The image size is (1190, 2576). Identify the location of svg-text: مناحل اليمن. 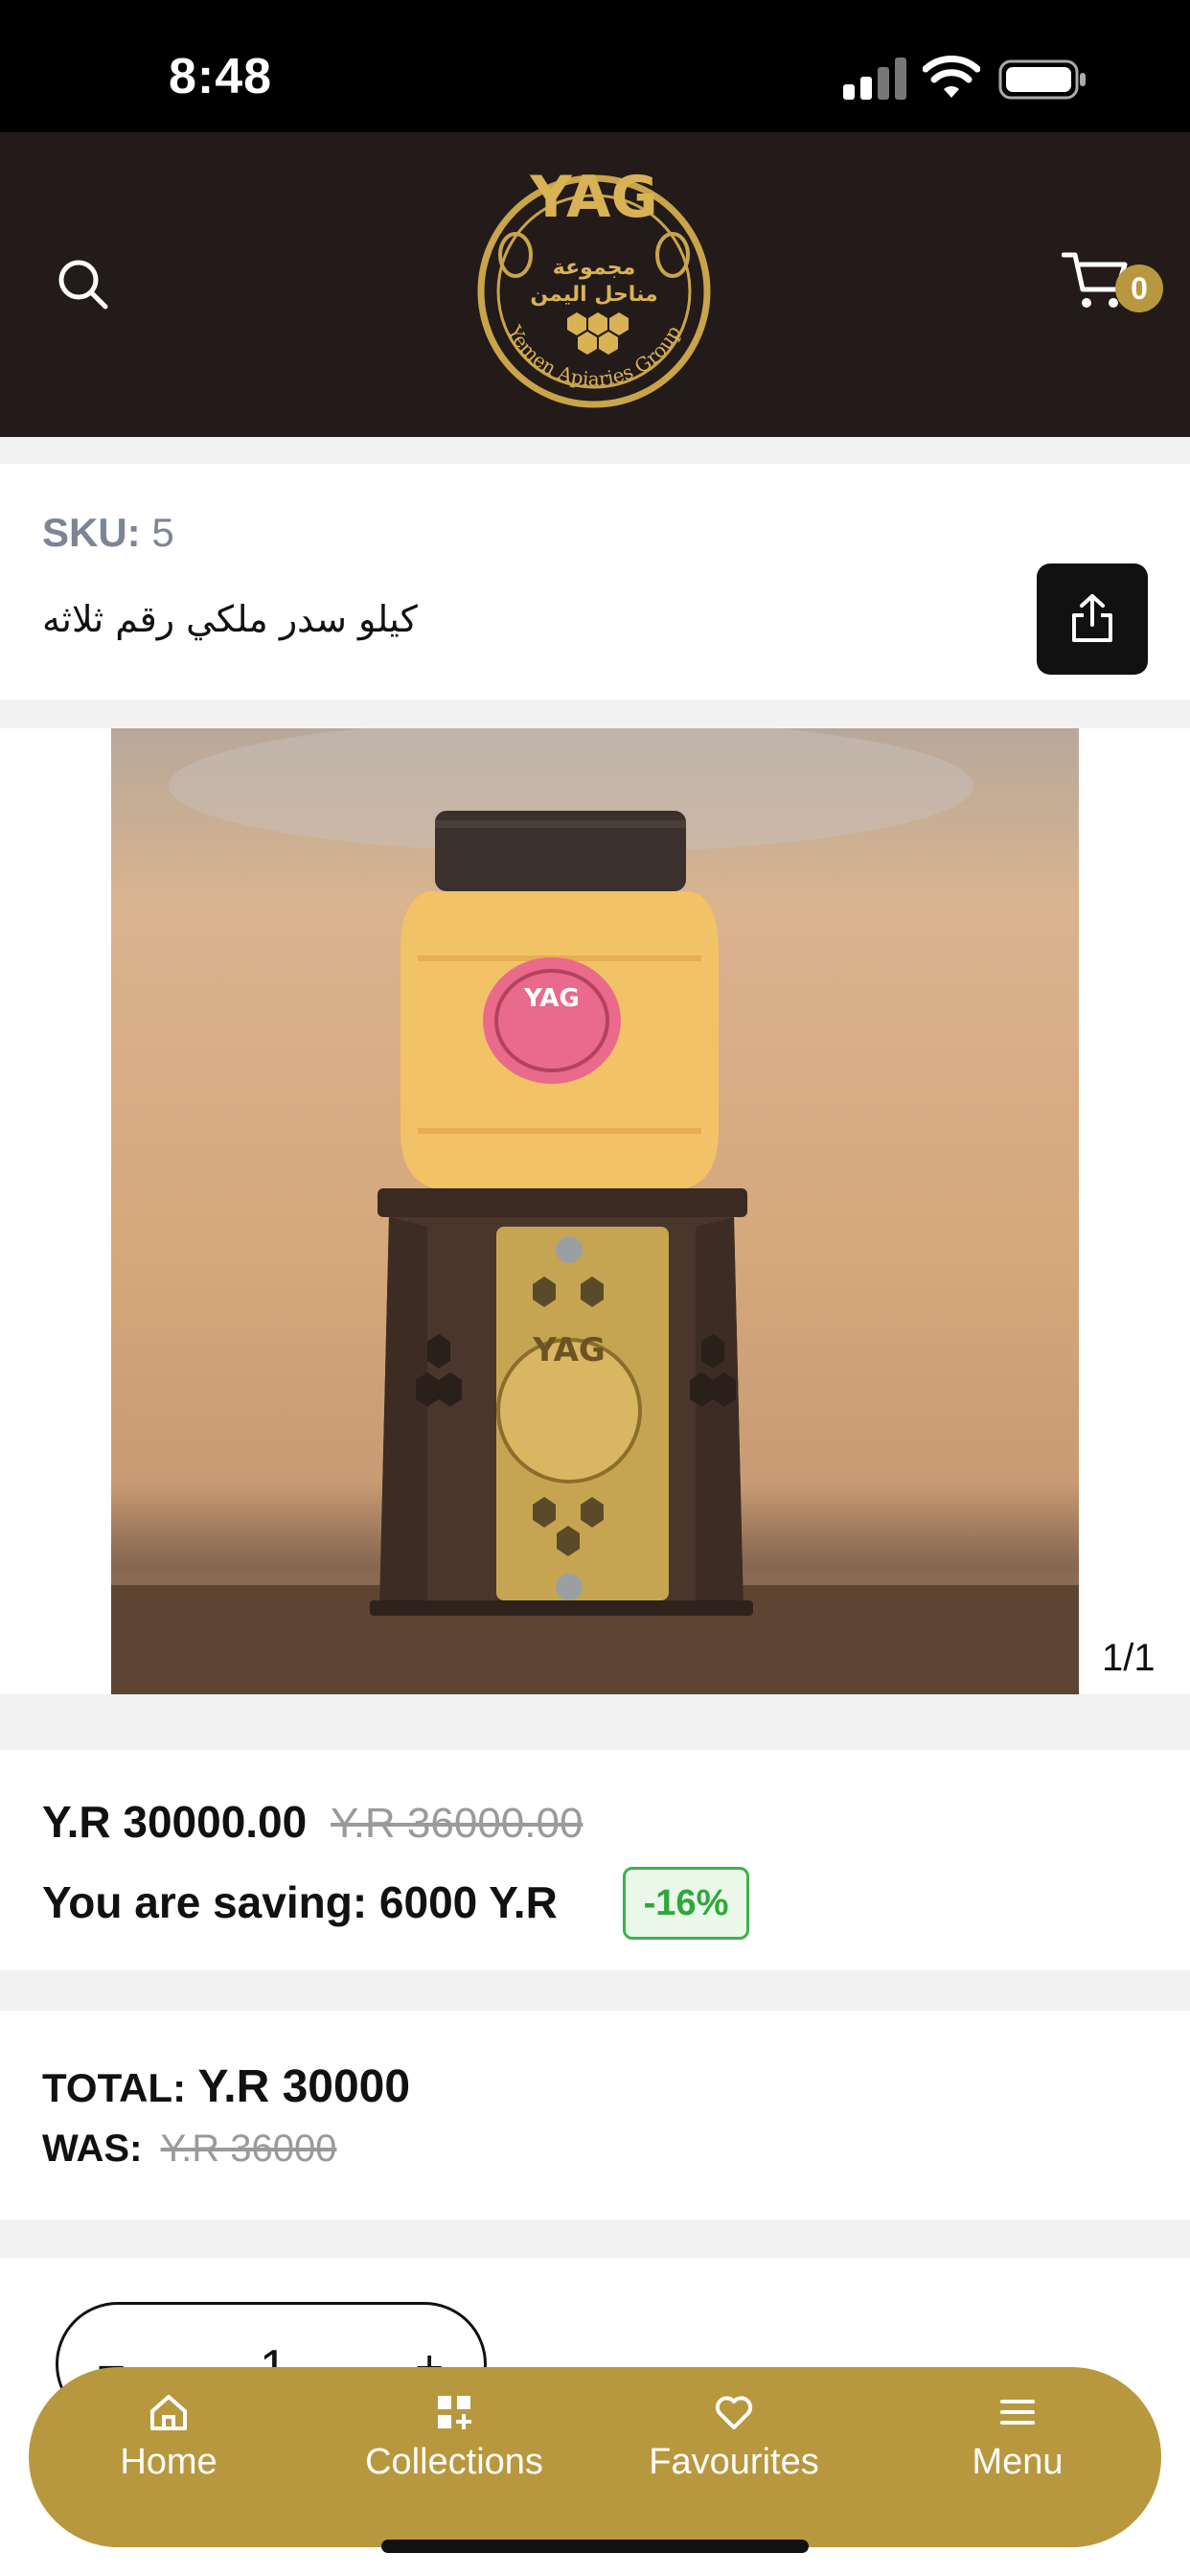
(593, 295).